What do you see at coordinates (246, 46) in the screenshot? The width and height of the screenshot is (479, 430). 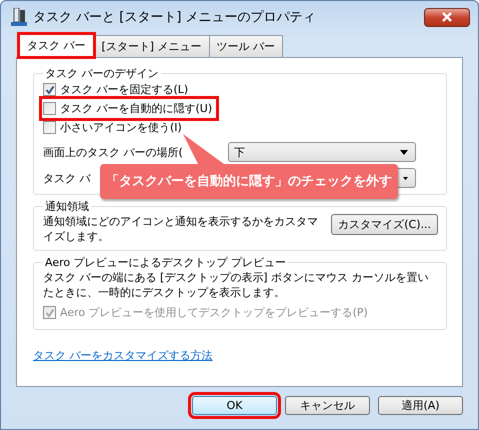 I see `tab: ツール バー` at bounding box center [246, 46].